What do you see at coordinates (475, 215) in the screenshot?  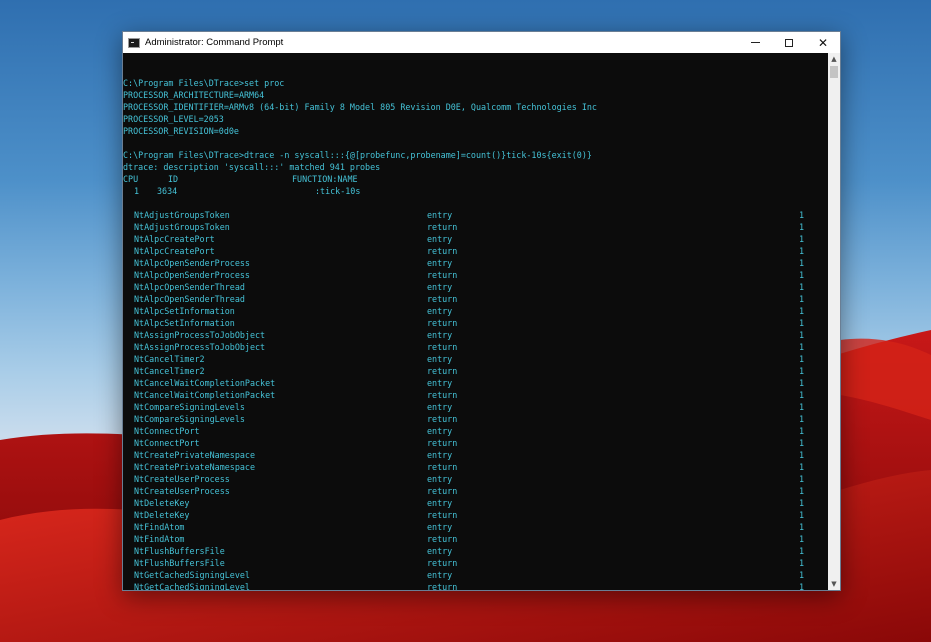 I see `table-row: NtAdjustGroupsToken entry 1` at bounding box center [475, 215].